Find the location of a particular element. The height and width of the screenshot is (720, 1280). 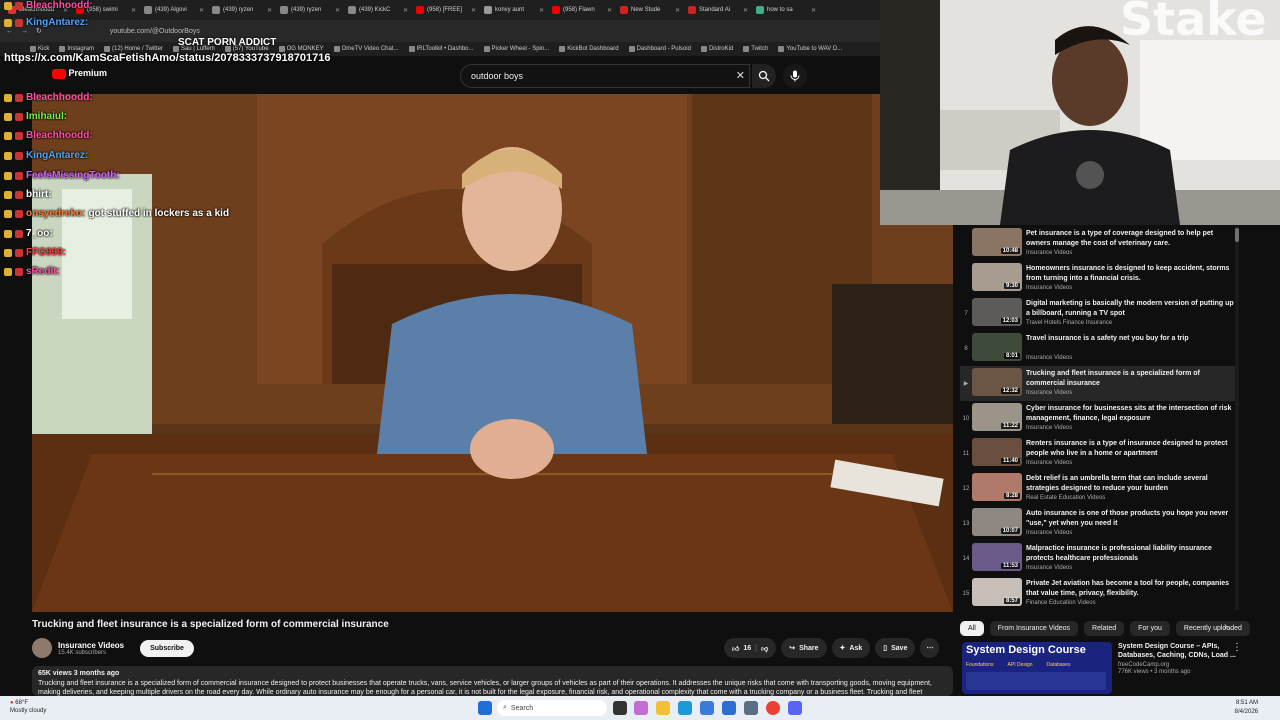

playlist-scrollbar is located at coordinates (1237, 418).